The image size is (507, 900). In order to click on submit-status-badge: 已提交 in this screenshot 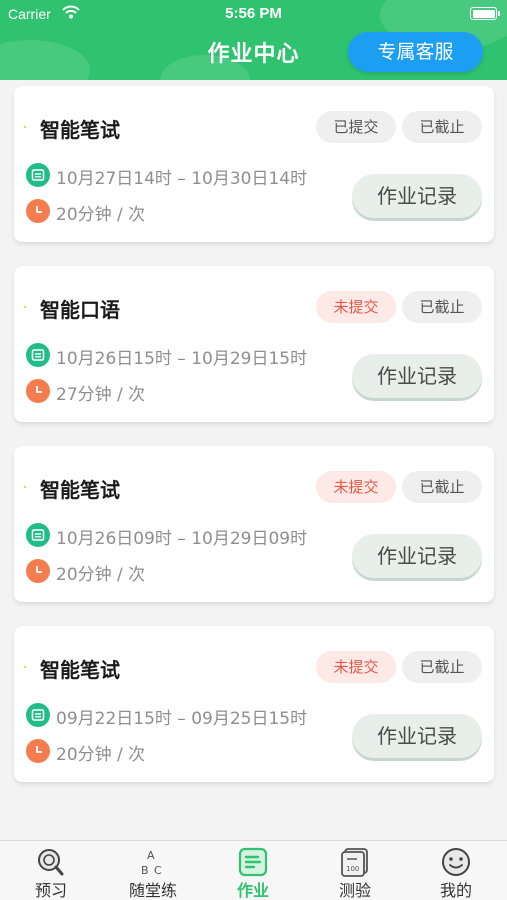, I will do `click(356, 127)`.